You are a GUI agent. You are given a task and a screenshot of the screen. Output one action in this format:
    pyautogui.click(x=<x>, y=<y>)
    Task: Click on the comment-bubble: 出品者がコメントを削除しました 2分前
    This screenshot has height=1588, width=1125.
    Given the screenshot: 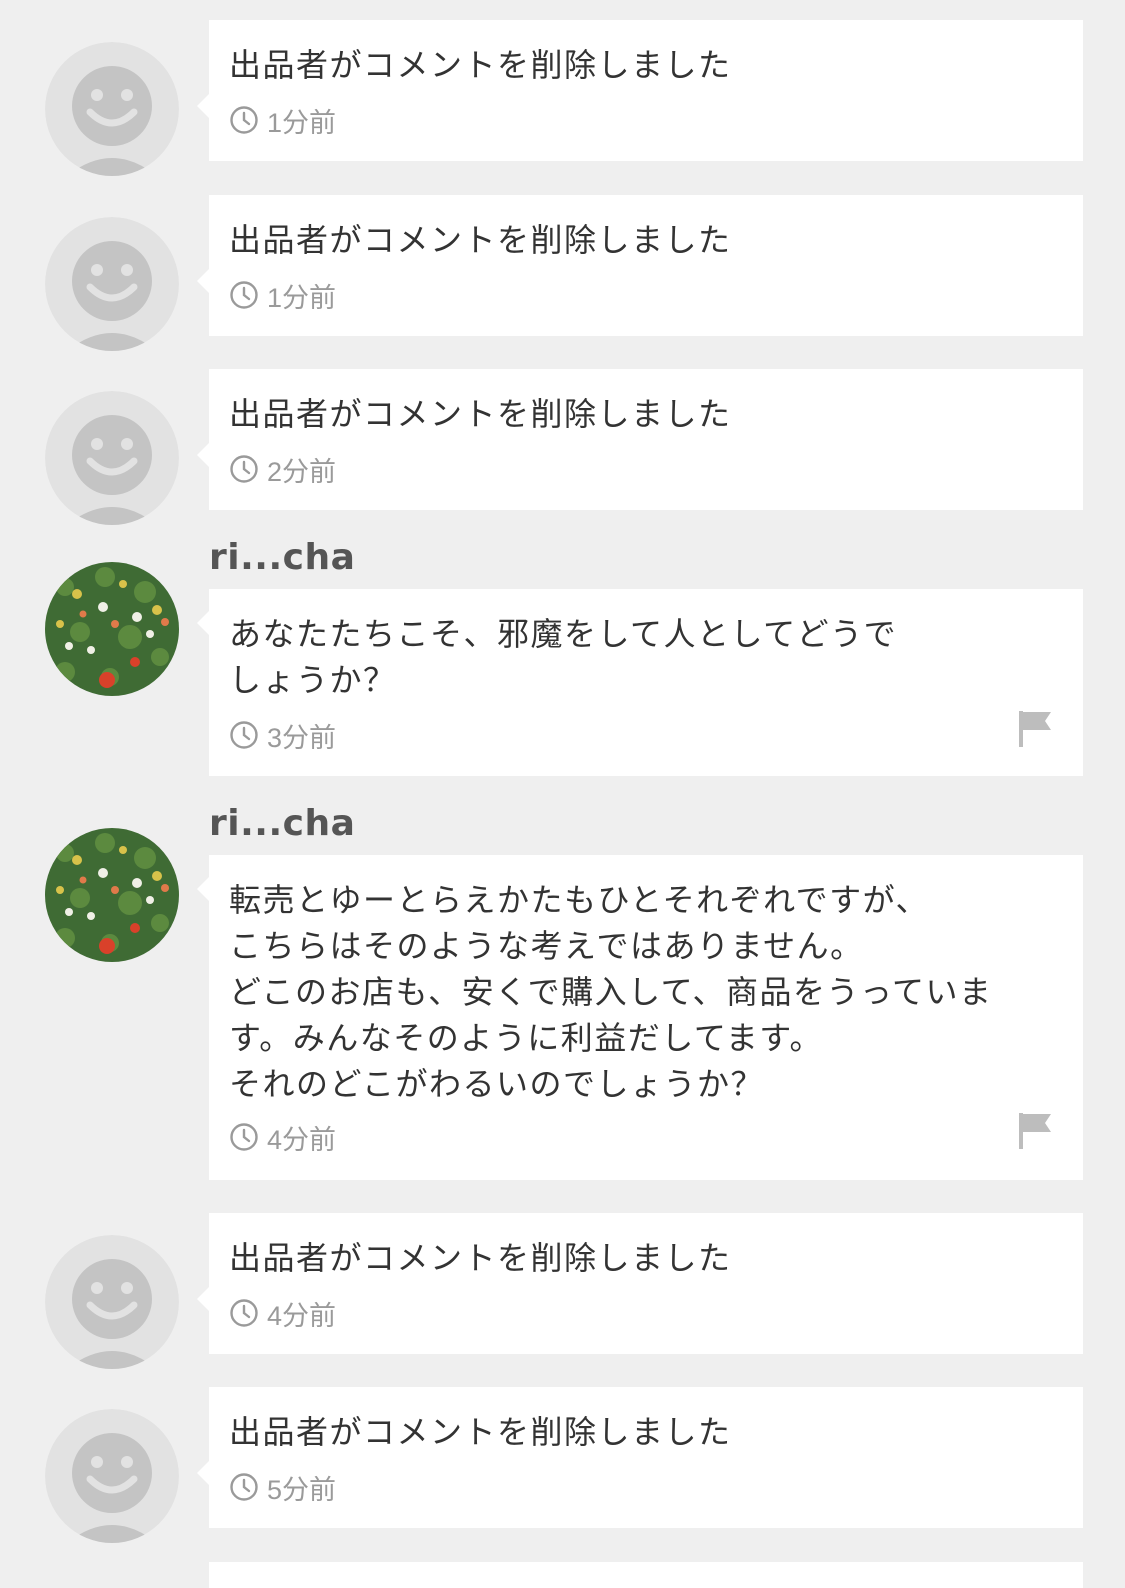 What is the action you would take?
    pyautogui.click(x=640, y=439)
    